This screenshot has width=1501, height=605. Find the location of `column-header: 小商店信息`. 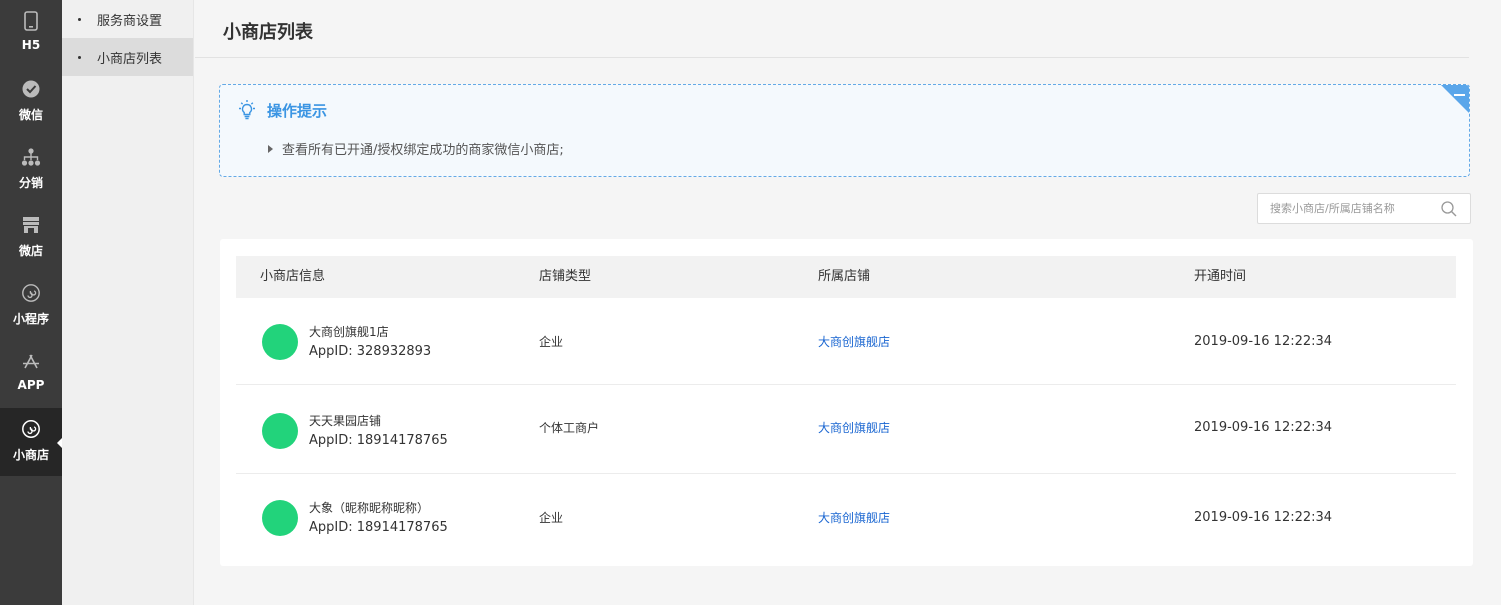

column-header: 小商店信息 is located at coordinates (293, 276).